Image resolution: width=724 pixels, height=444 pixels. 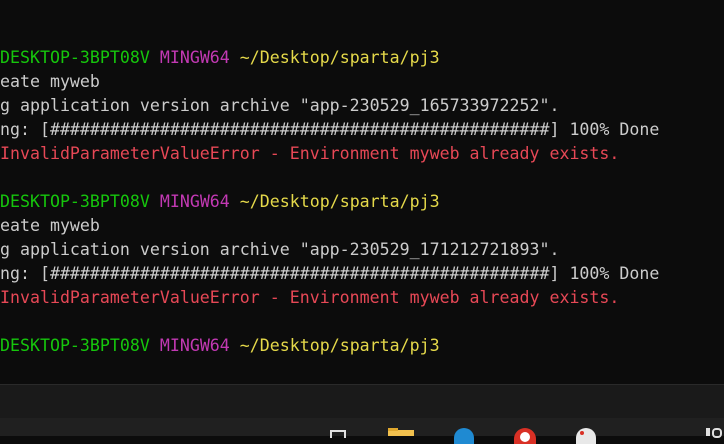 What do you see at coordinates (341, 433) in the screenshot?
I see `window-icon` at bounding box center [341, 433].